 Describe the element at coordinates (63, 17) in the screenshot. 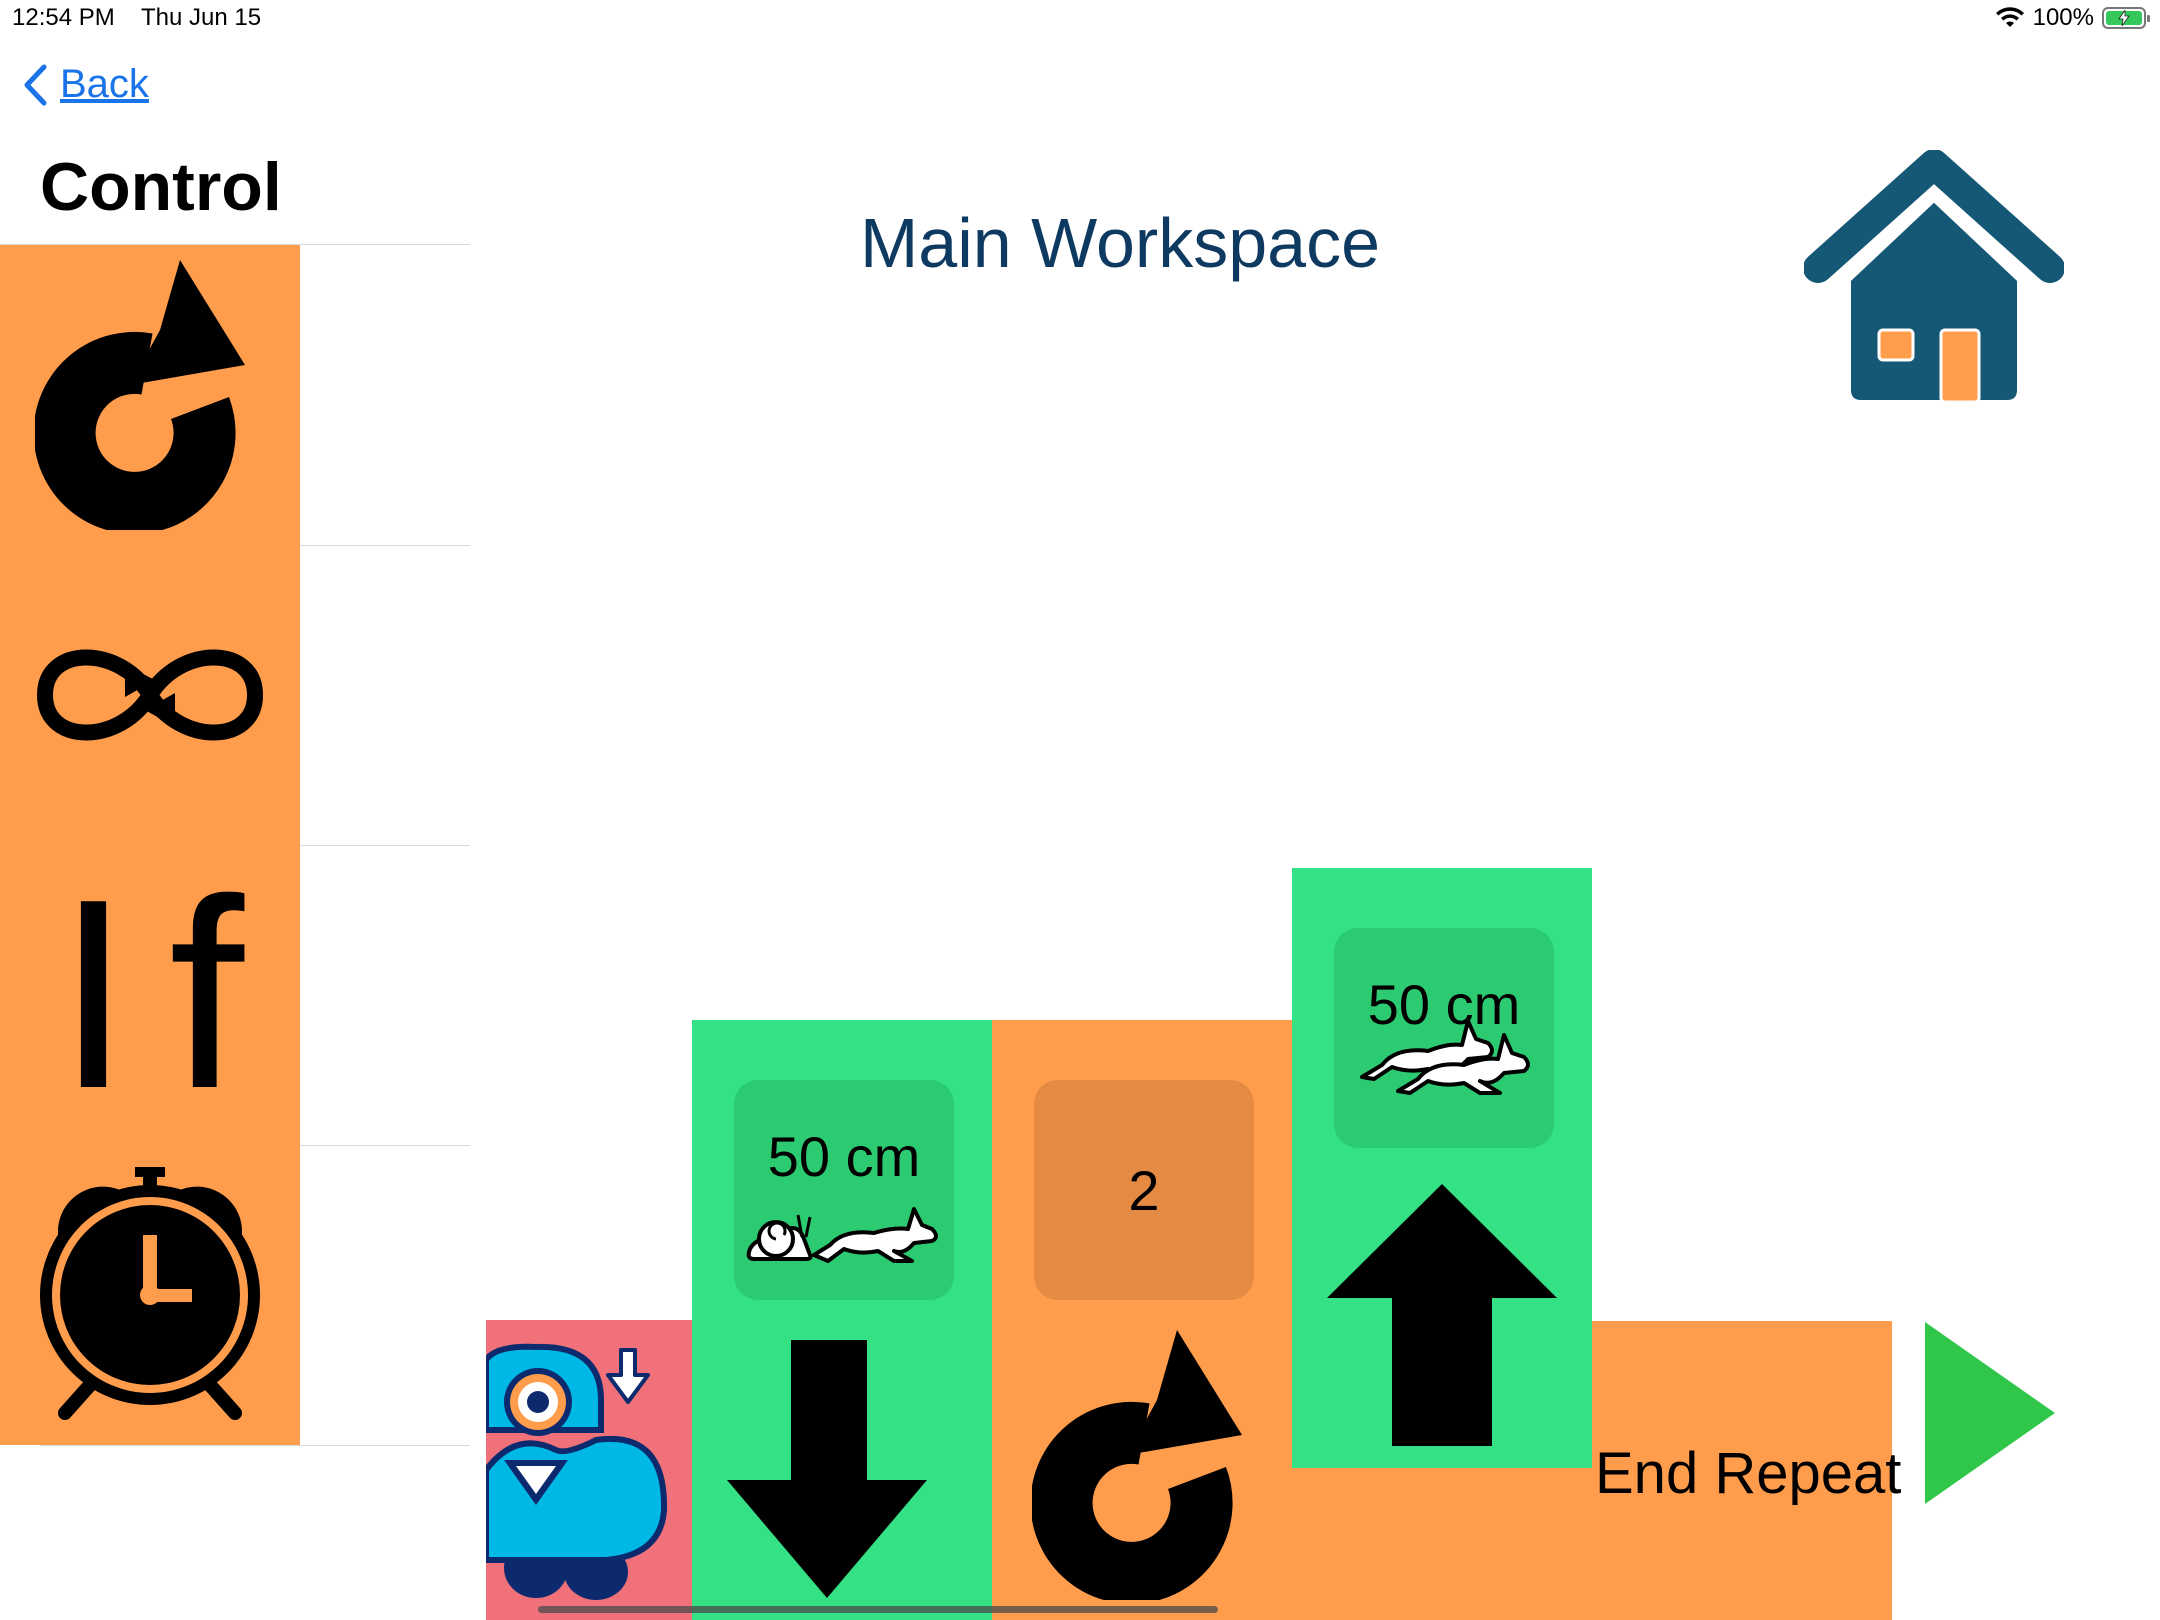

I see `status-time: 12:54 PM` at that location.